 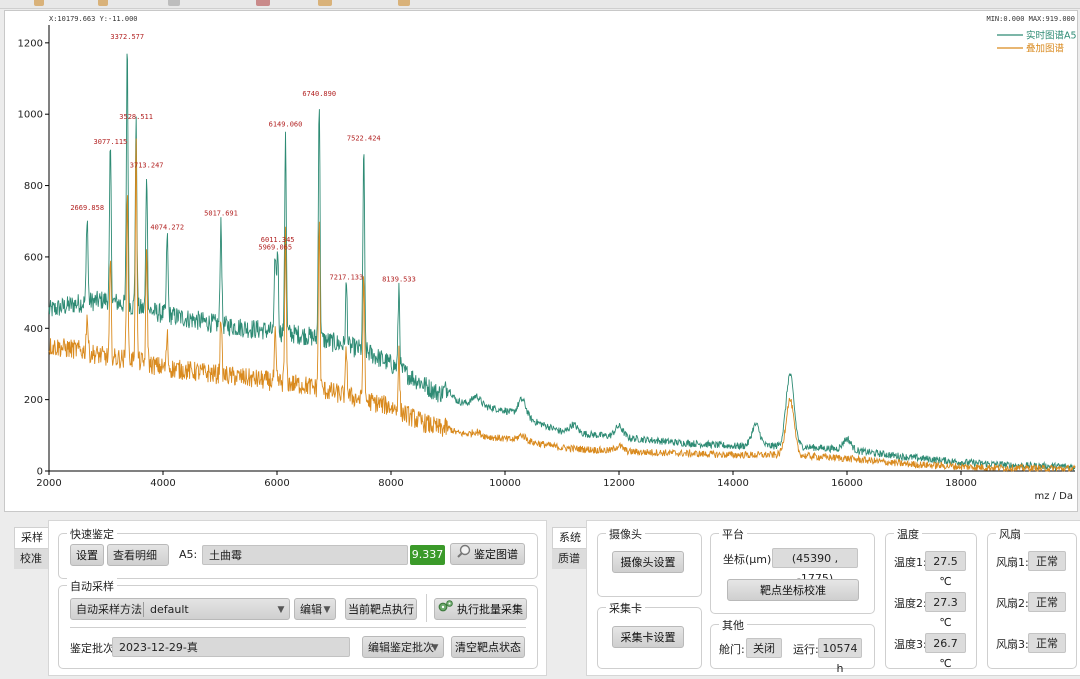 I want to click on capture-card-group: 采集卡 采集卡设置, so click(x=649, y=634).